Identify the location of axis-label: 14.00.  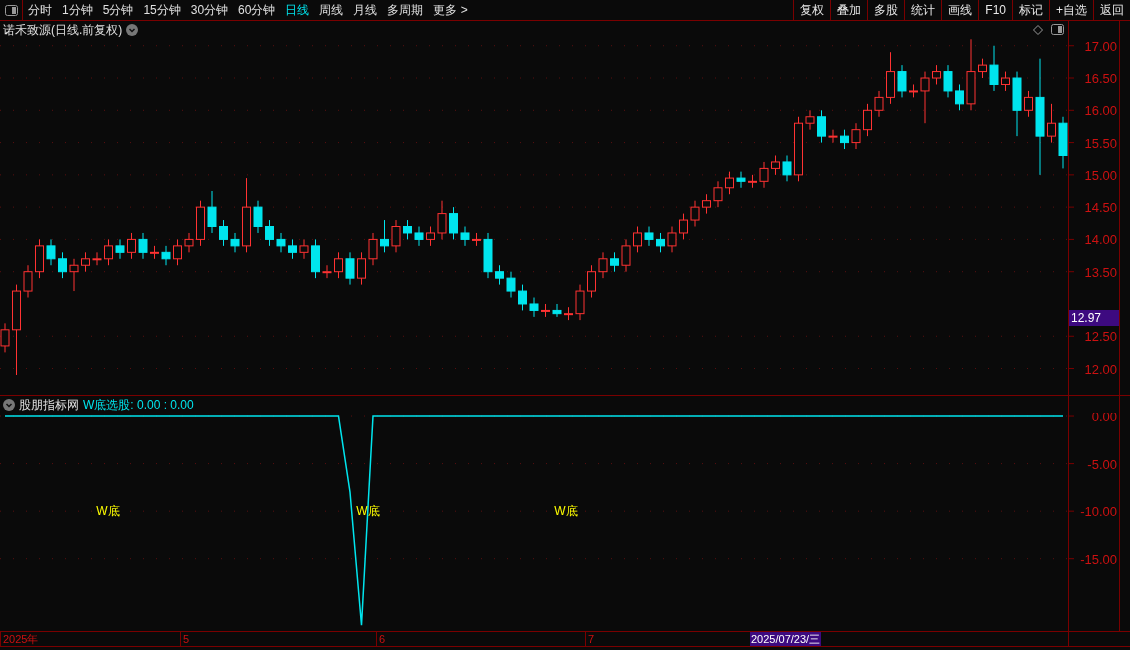
(1100, 240).